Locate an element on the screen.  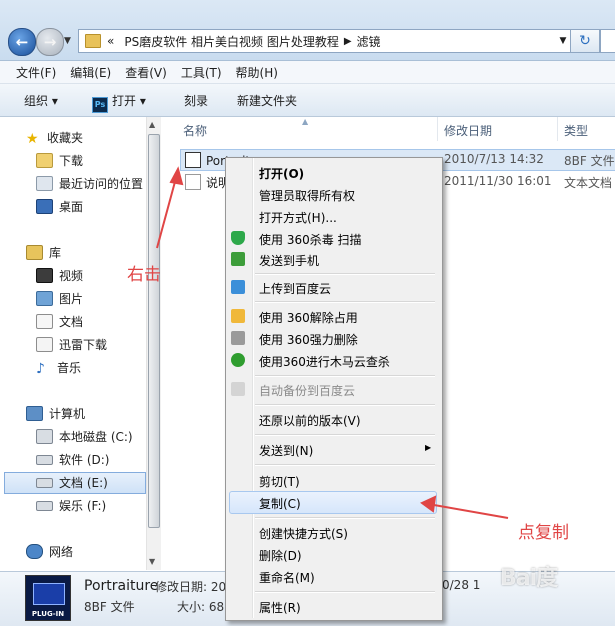
arrow-head-right-click is located at coordinates (176, 176).